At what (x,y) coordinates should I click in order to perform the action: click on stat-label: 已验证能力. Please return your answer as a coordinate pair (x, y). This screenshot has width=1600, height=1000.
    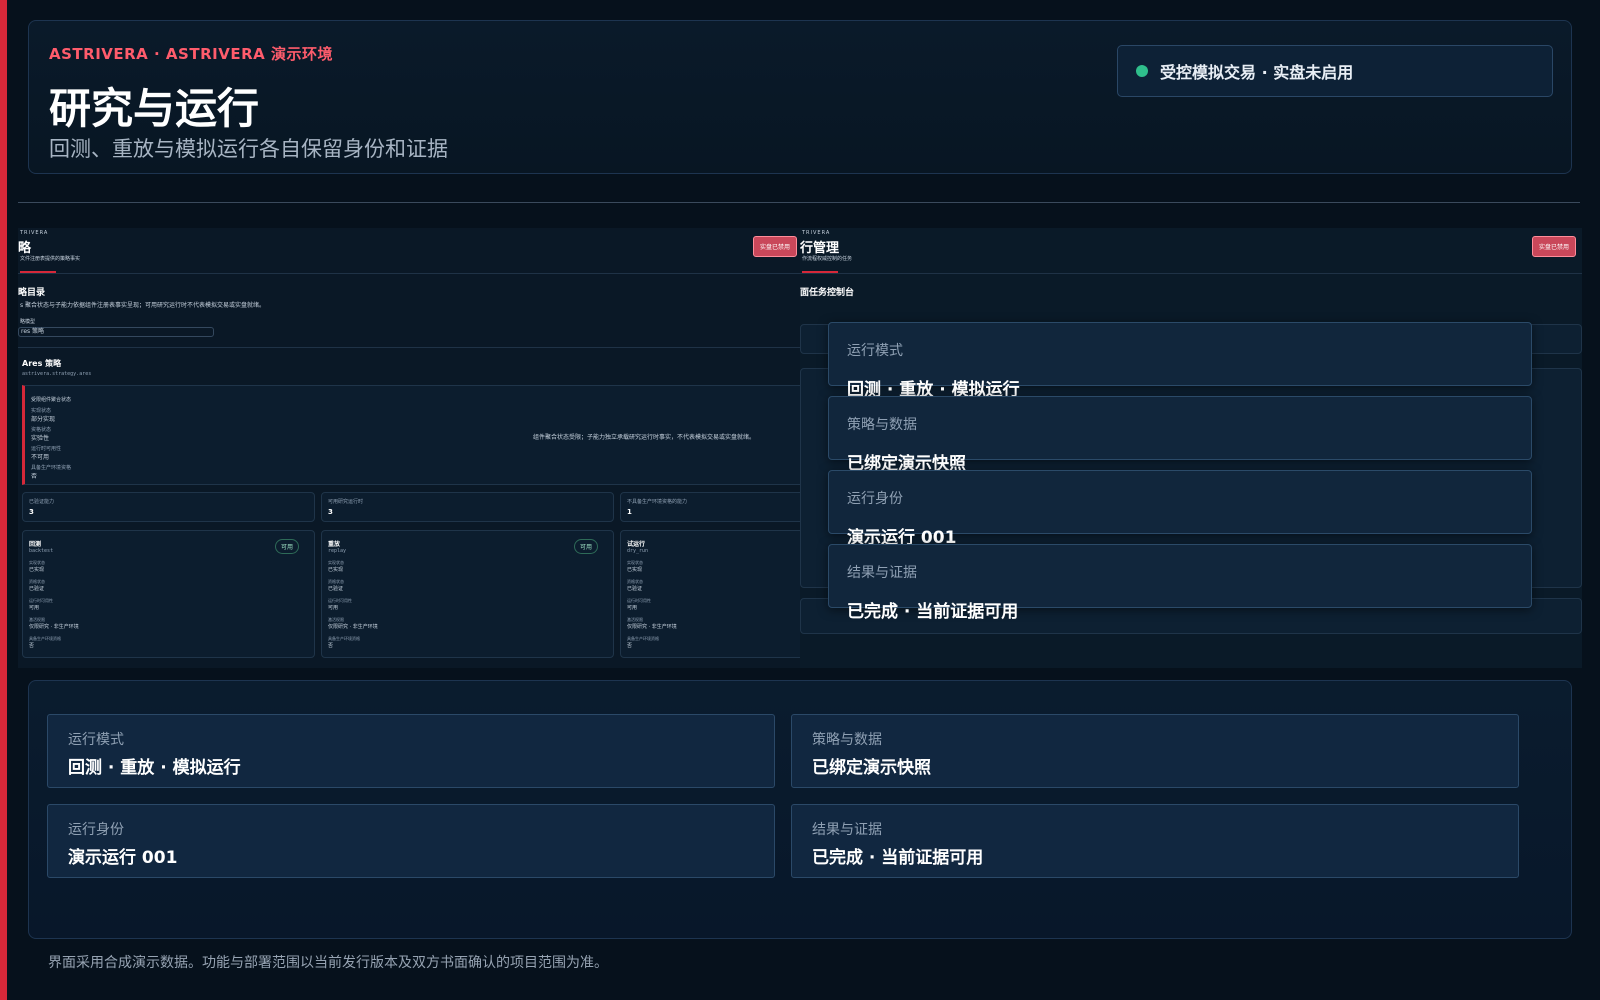
    Looking at the image, I should click on (42, 502).